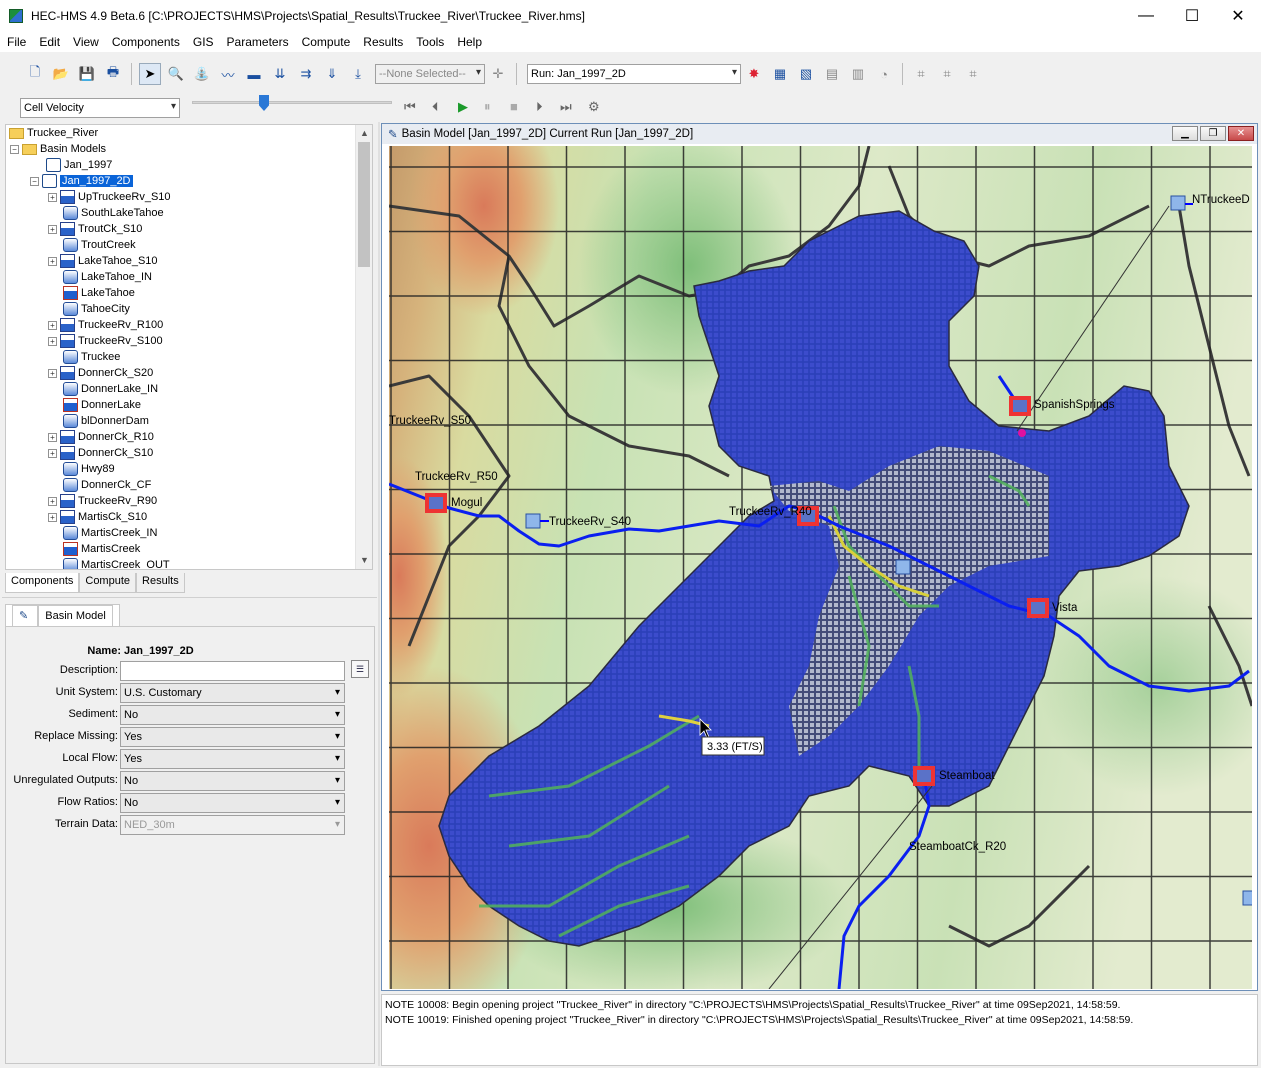  What do you see at coordinates (232, 671) in the screenshot?
I see `description-input` at bounding box center [232, 671].